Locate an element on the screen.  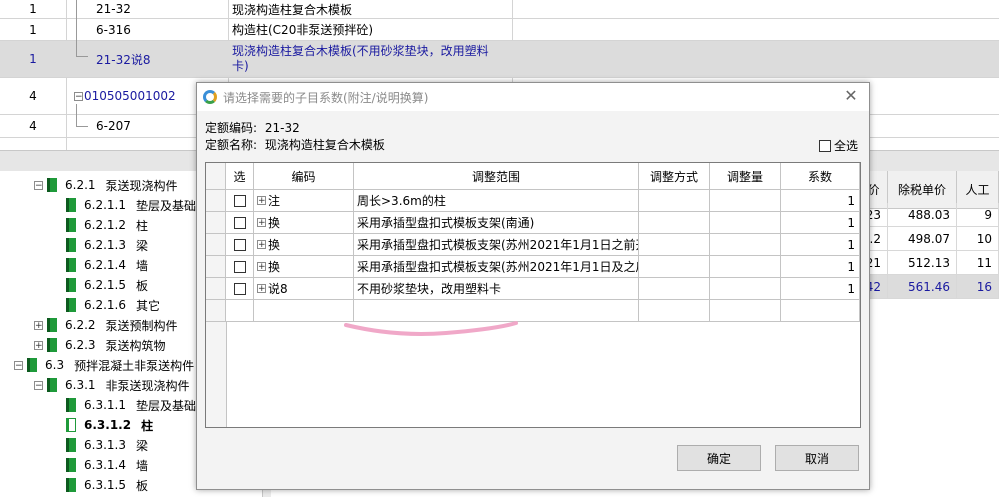
tree-node: 6.2.1.4 墙 is located at coordinates (107, 265).